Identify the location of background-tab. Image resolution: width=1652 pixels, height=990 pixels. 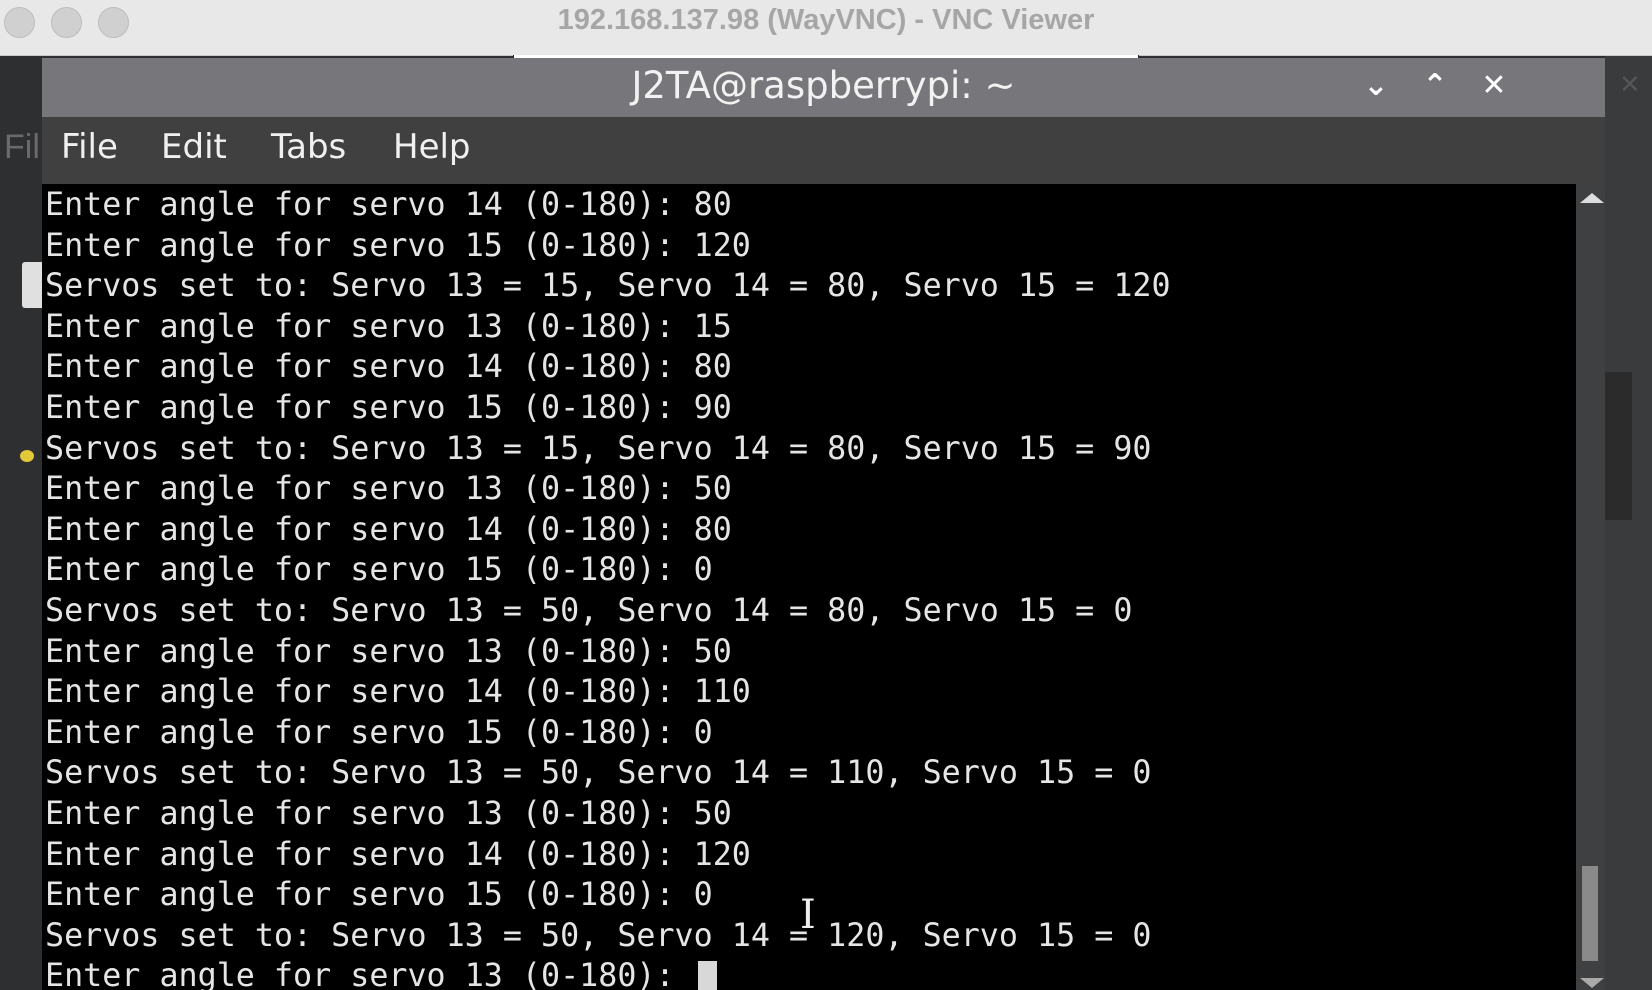
(32, 285).